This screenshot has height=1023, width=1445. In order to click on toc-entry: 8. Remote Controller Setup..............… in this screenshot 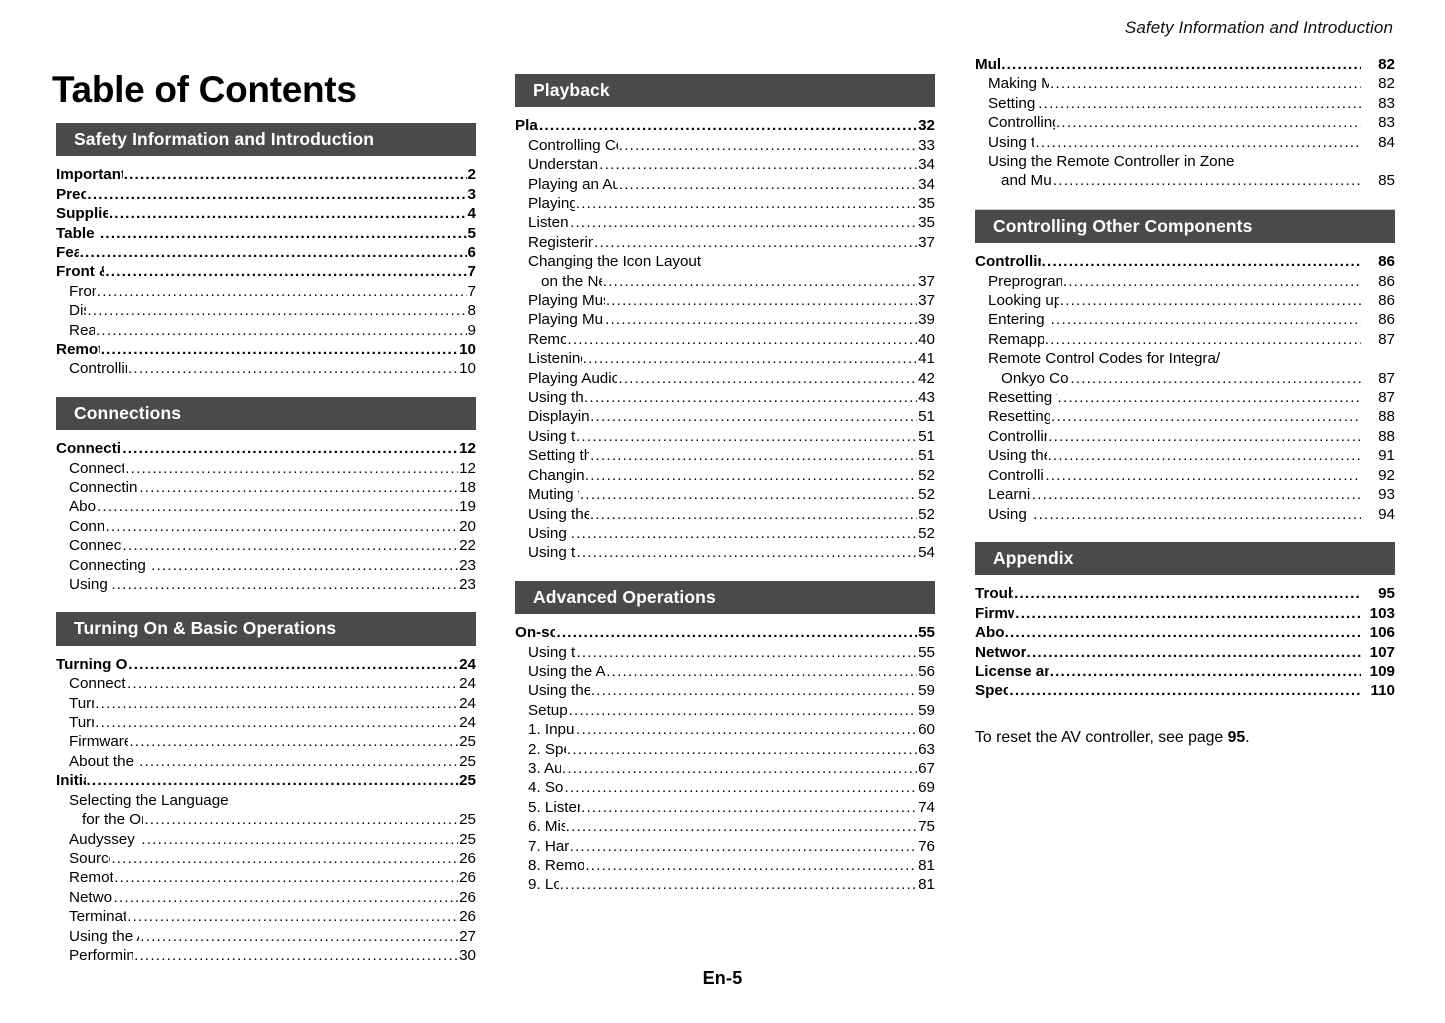, I will do `click(725, 865)`.